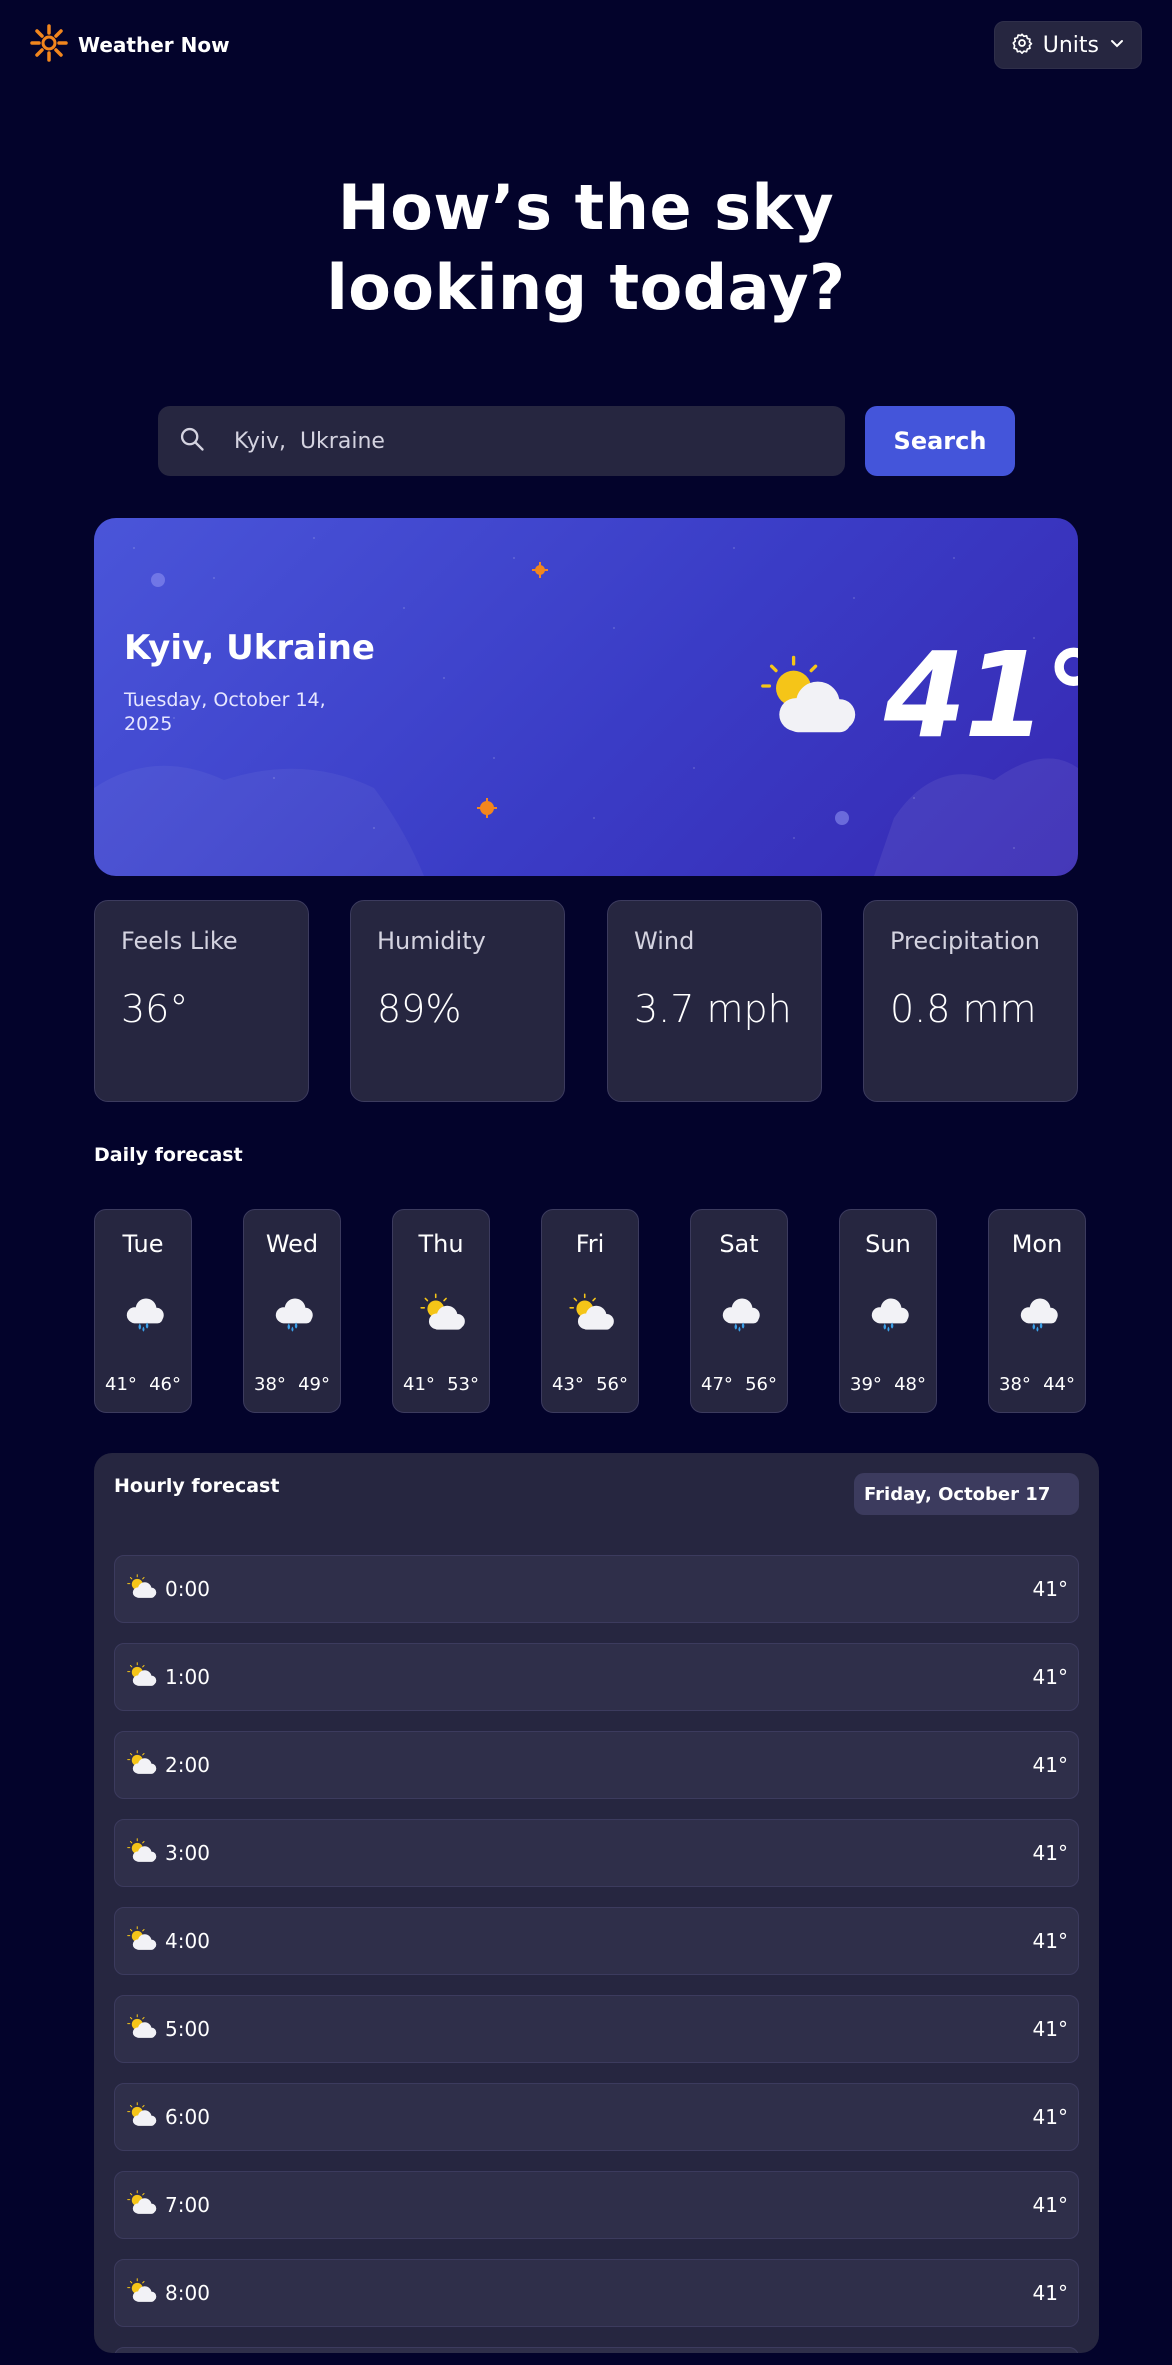  I want to click on sun-logo-icon, so click(49, 45).